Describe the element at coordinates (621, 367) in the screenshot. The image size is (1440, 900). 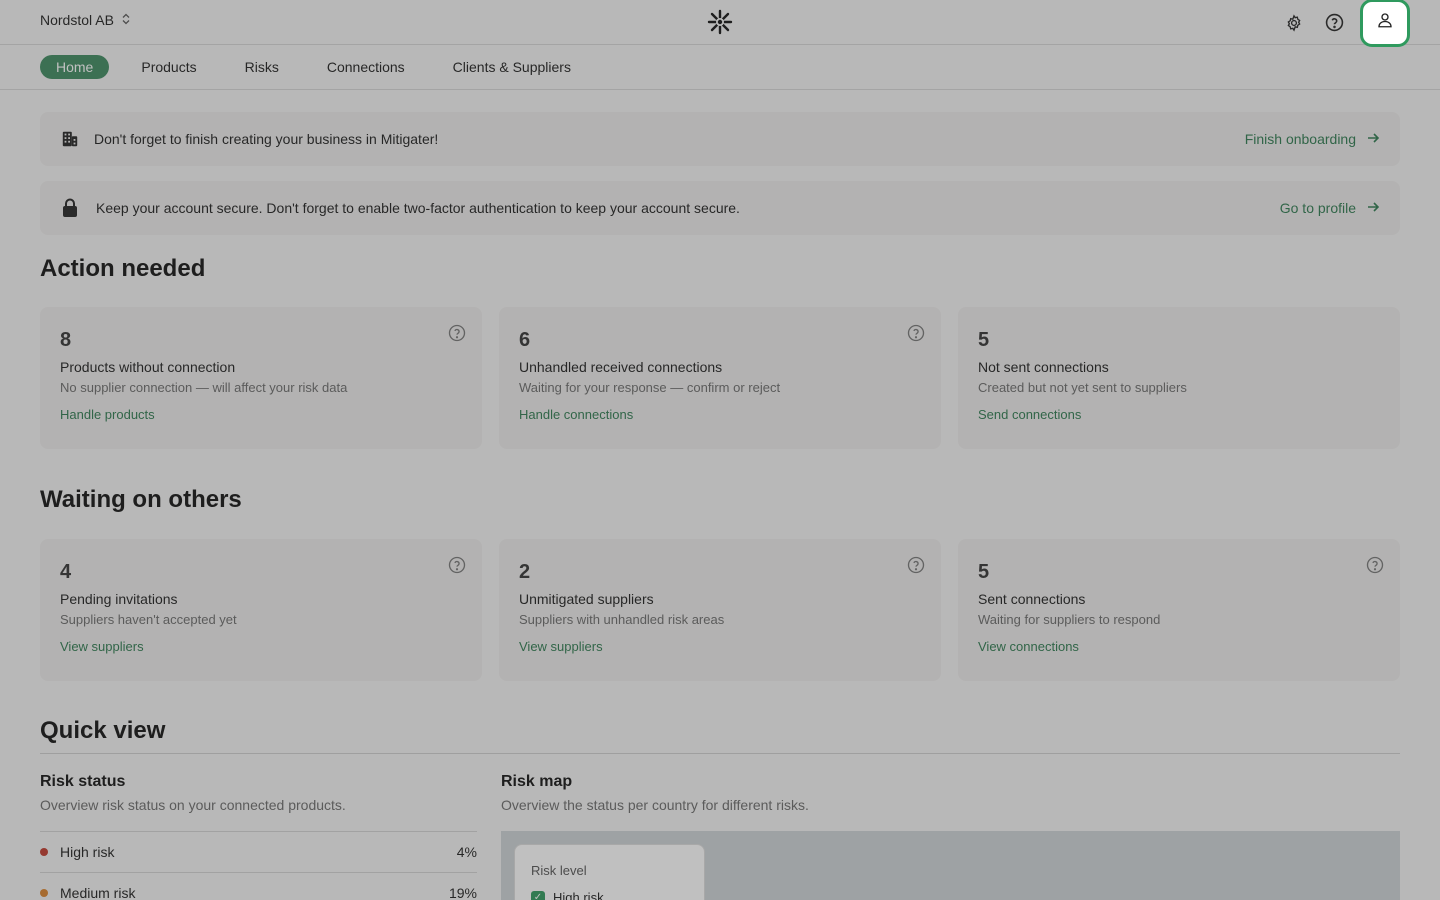
I see `card-title: Unhandled received connections` at that location.